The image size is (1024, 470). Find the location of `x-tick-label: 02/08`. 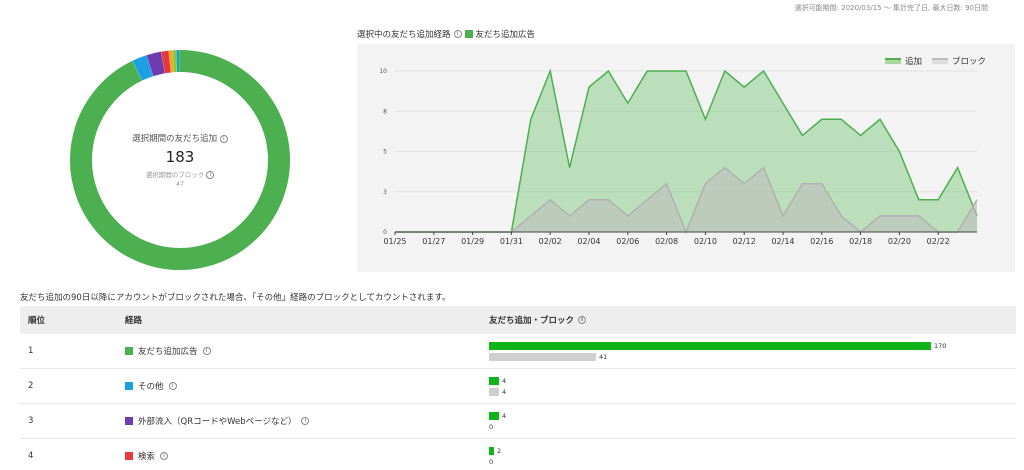

x-tick-label: 02/08 is located at coordinates (666, 241).